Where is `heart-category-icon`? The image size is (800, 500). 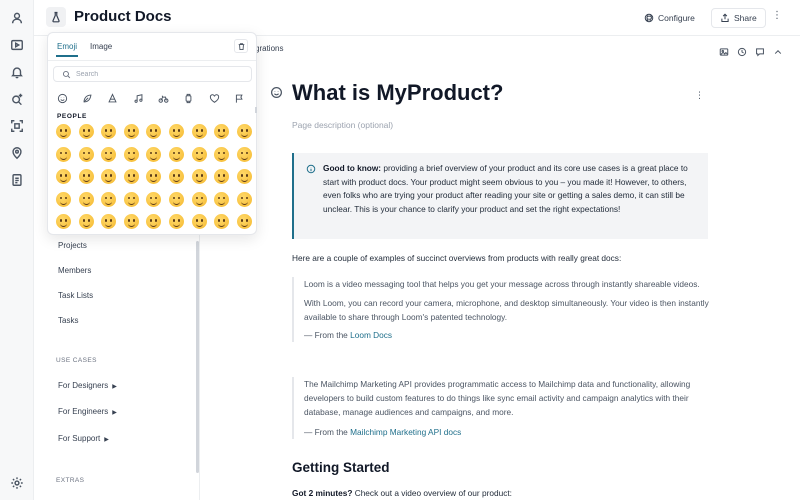
heart-category-icon is located at coordinates (214, 97).